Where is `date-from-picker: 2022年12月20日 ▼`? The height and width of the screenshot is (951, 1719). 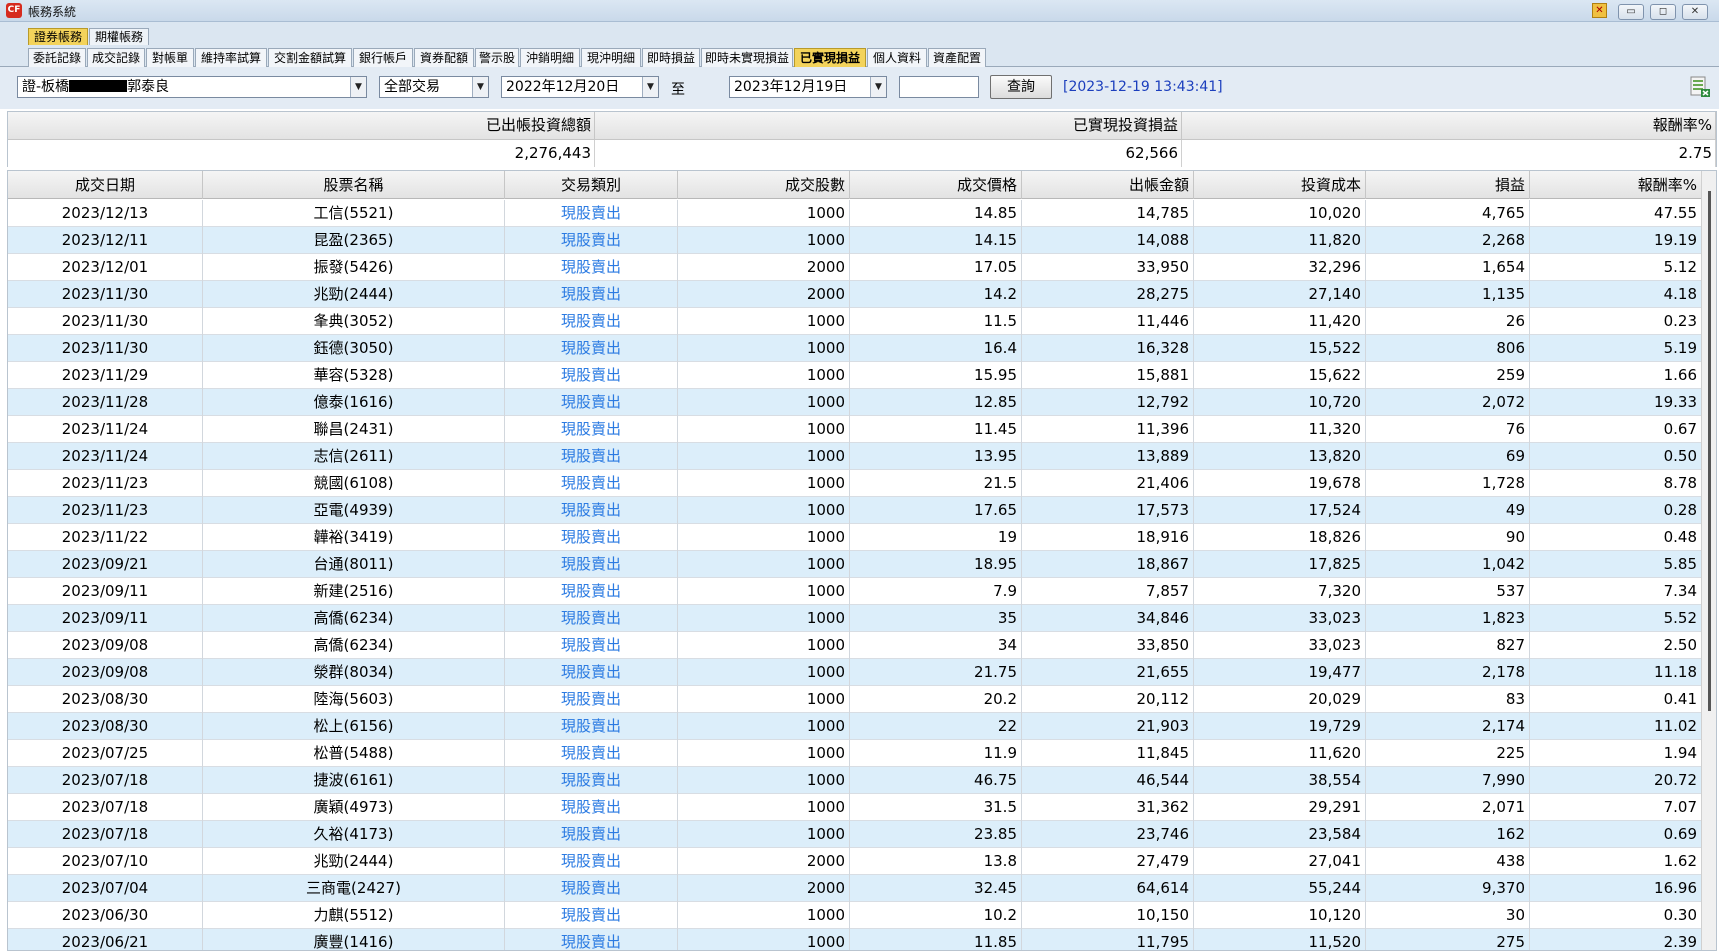 date-from-picker: 2022年12月20日 ▼ is located at coordinates (580, 87).